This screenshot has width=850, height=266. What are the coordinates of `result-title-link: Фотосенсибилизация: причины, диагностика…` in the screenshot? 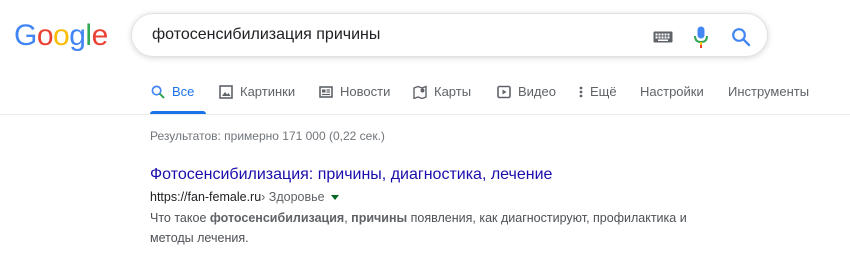 It's located at (440, 175).